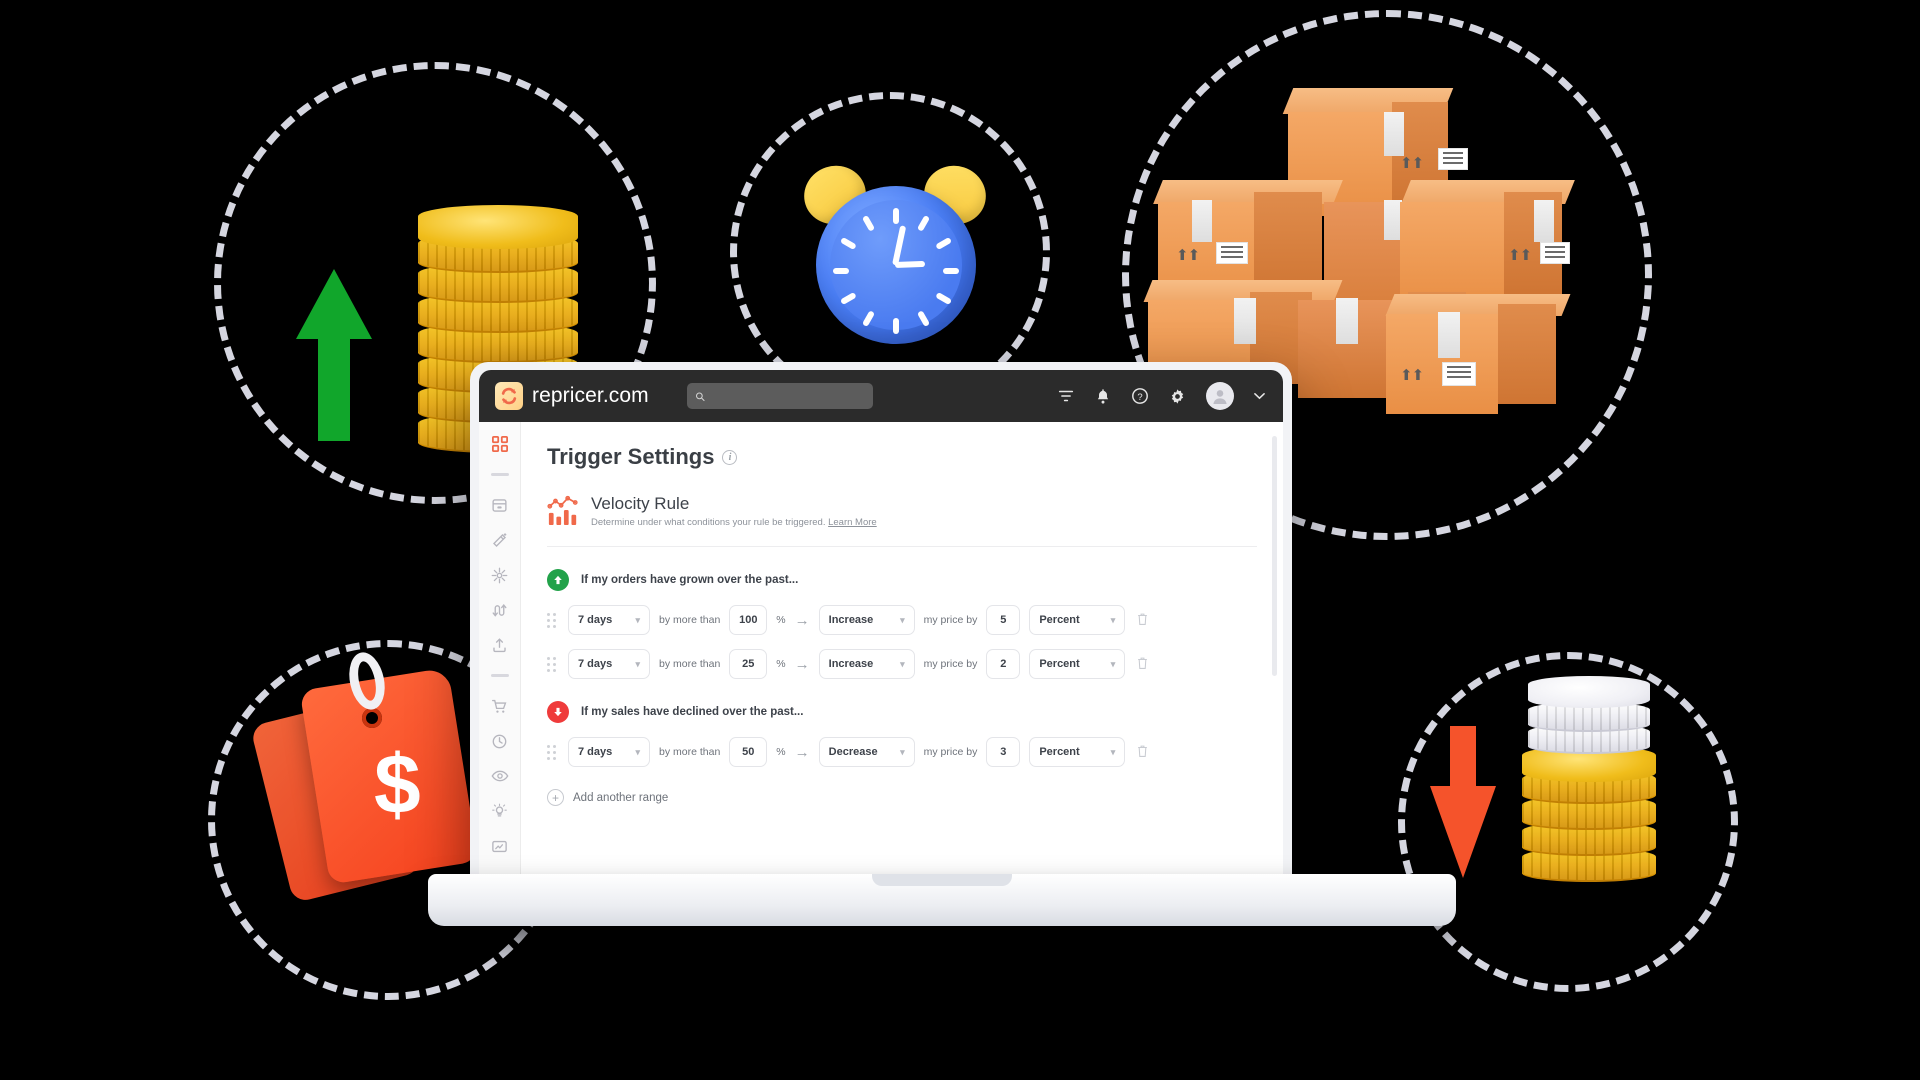 The width and height of the screenshot is (1920, 1080). What do you see at coordinates (1274, 556) in the screenshot?
I see `content-scrollbar` at bounding box center [1274, 556].